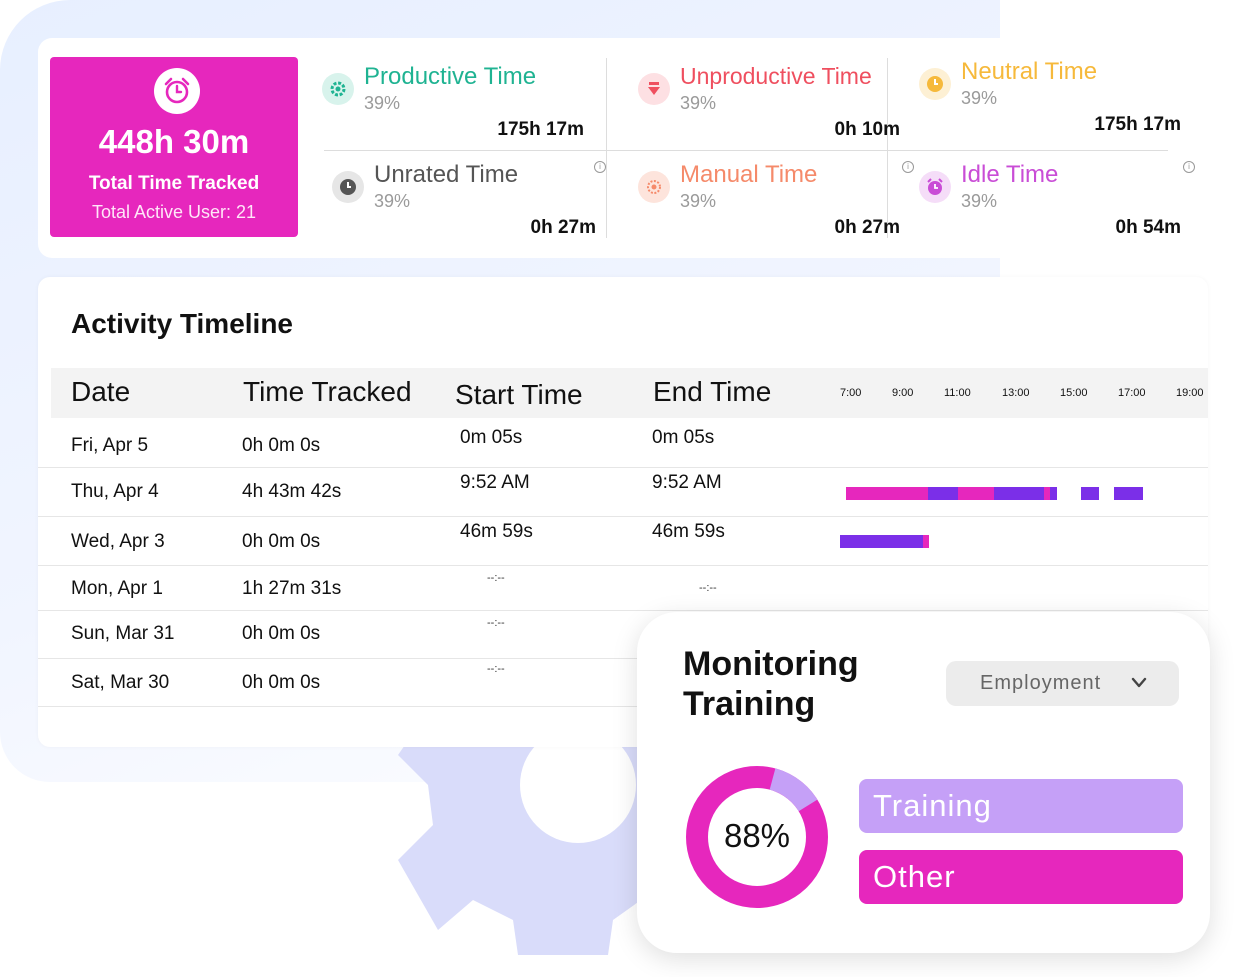 The height and width of the screenshot is (977, 1234). I want to click on alarm-icon, so click(935, 187).